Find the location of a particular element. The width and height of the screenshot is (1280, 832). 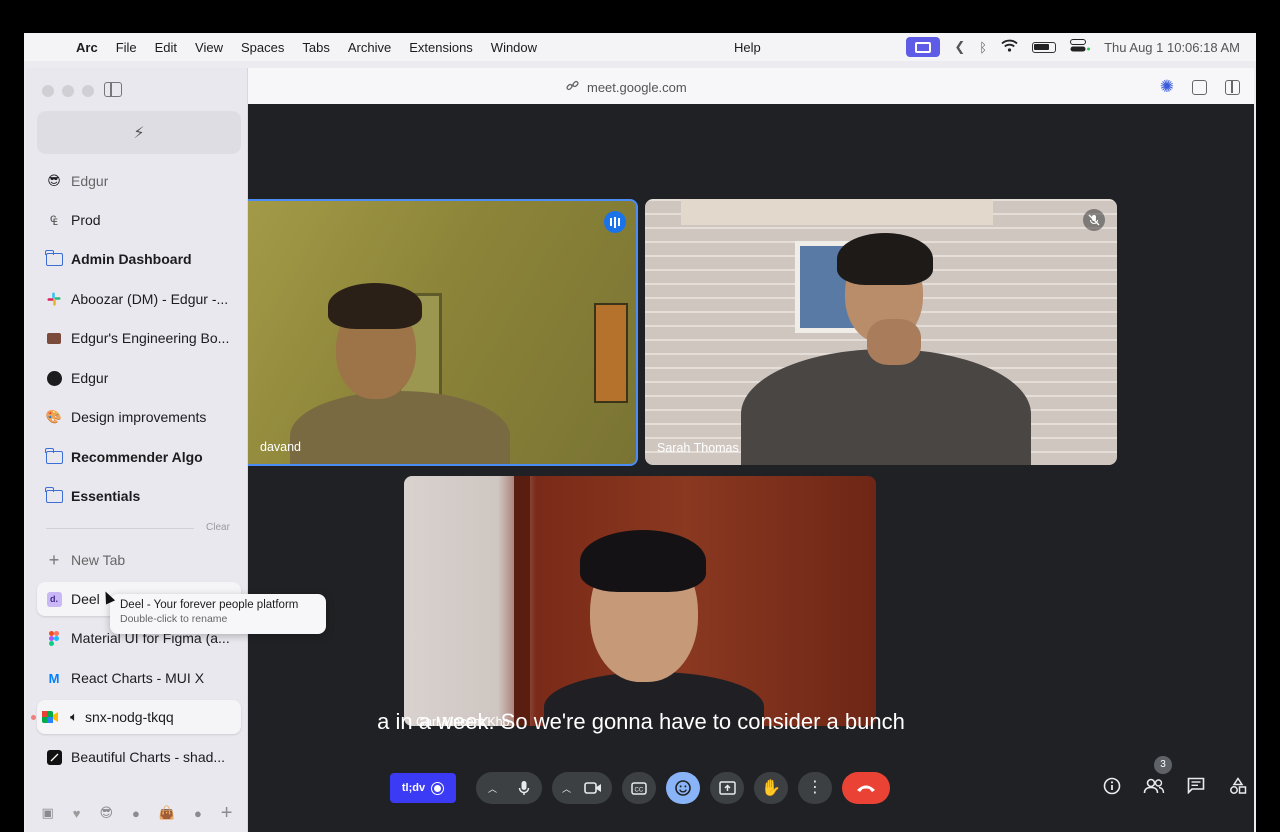

svg-text: CC is located at coordinates (639, 790).